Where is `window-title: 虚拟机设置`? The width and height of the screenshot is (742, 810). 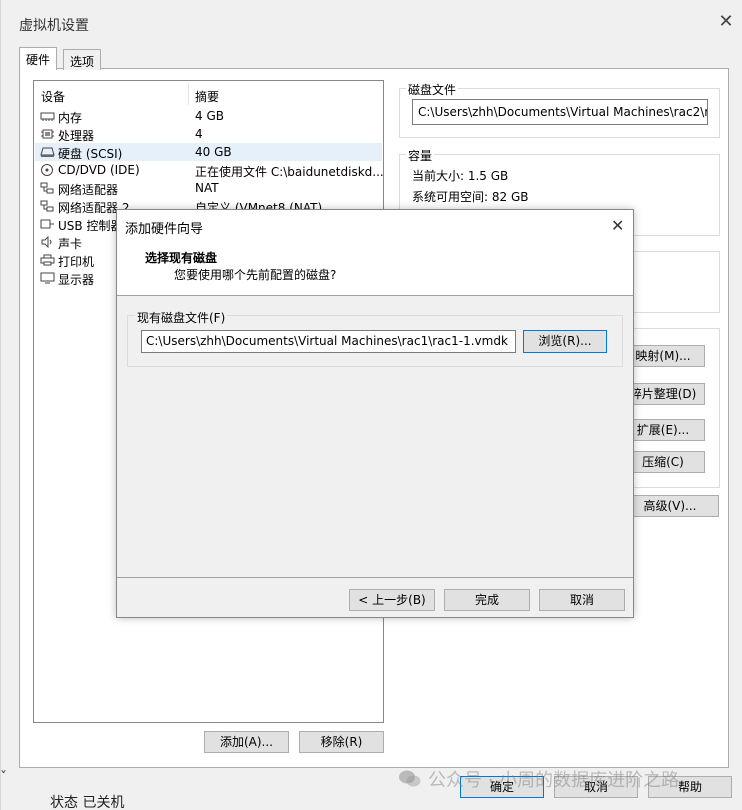
window-title: 虚拟机设置 is located at coordinates (54, 26).